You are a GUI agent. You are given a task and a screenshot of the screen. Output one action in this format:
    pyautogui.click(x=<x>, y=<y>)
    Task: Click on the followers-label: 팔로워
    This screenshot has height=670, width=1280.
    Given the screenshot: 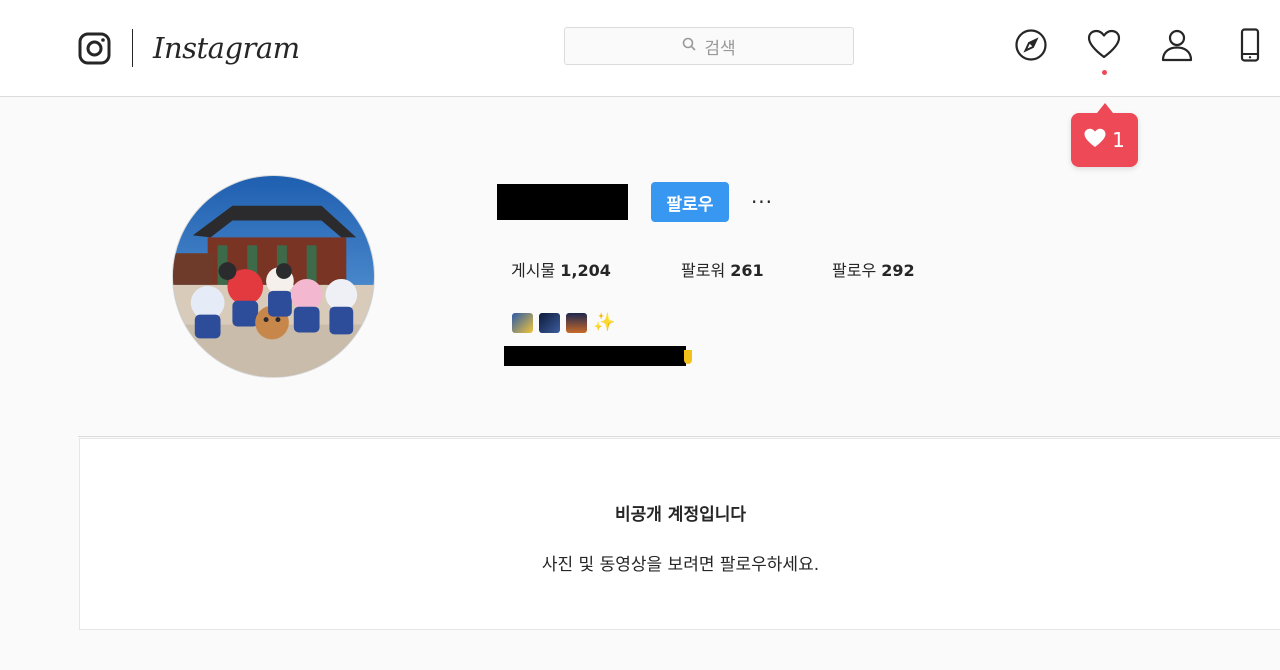 What is the action you would take?
    pyautogui.click(x=703, y=270)
    